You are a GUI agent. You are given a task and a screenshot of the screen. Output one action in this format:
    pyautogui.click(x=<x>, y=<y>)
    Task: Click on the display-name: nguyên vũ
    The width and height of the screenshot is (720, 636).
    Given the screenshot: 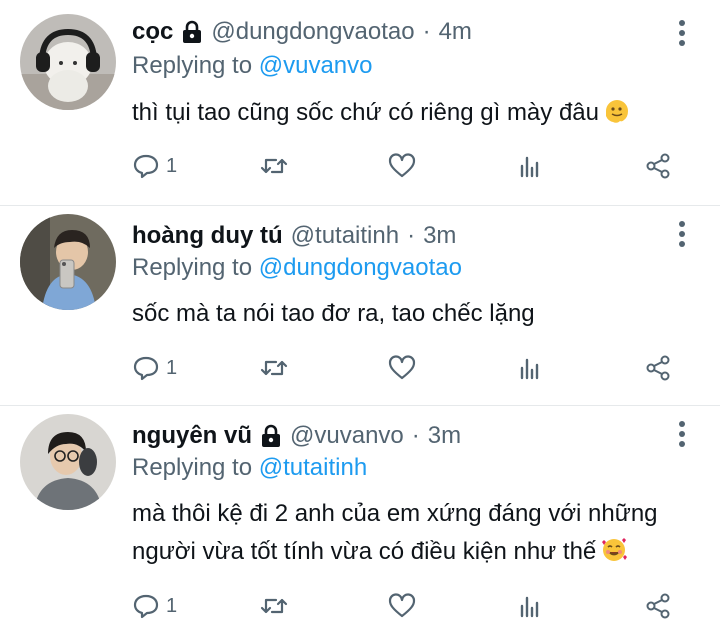 What is the action you would take?
    pyautogui.click(x=192, y=436)
    